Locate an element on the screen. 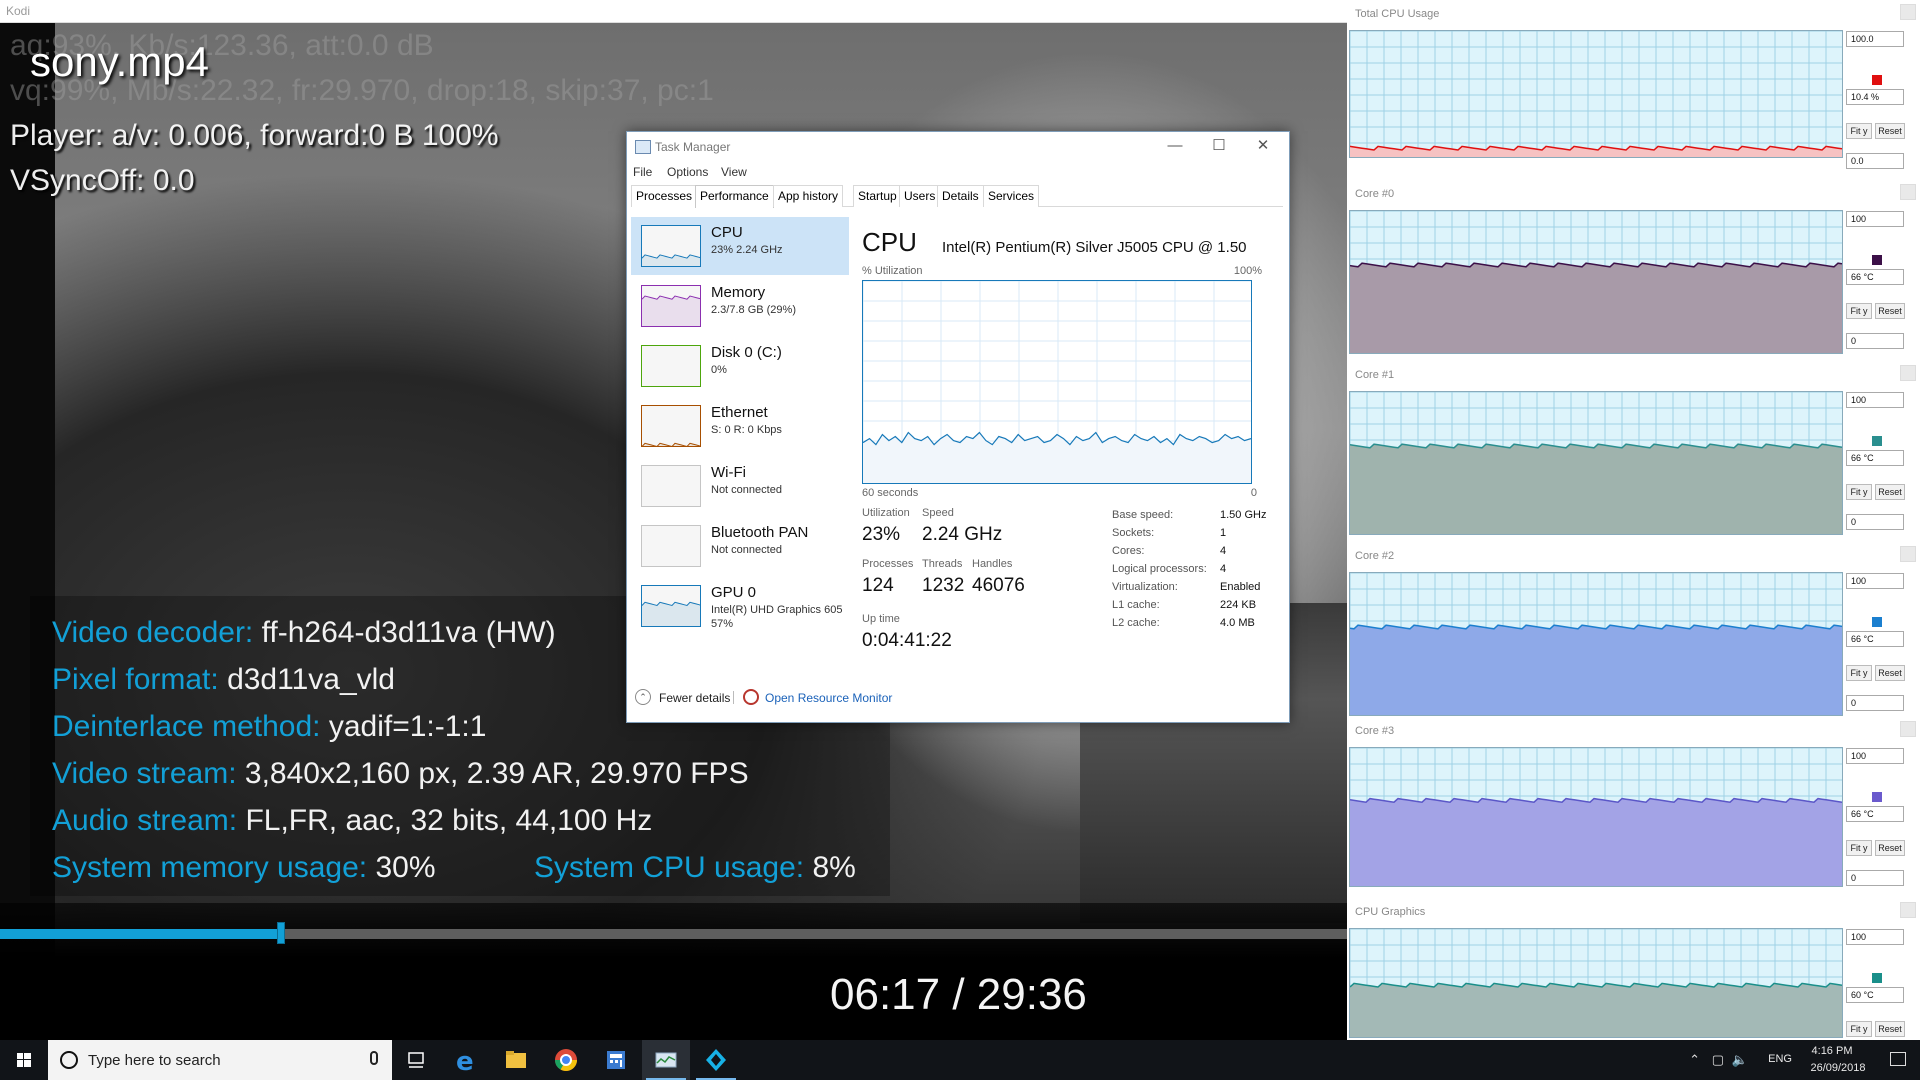 Image resolution: width=1920 pixels, height=1080 pixels. chrome-button is located at coordinates (566, 1060).